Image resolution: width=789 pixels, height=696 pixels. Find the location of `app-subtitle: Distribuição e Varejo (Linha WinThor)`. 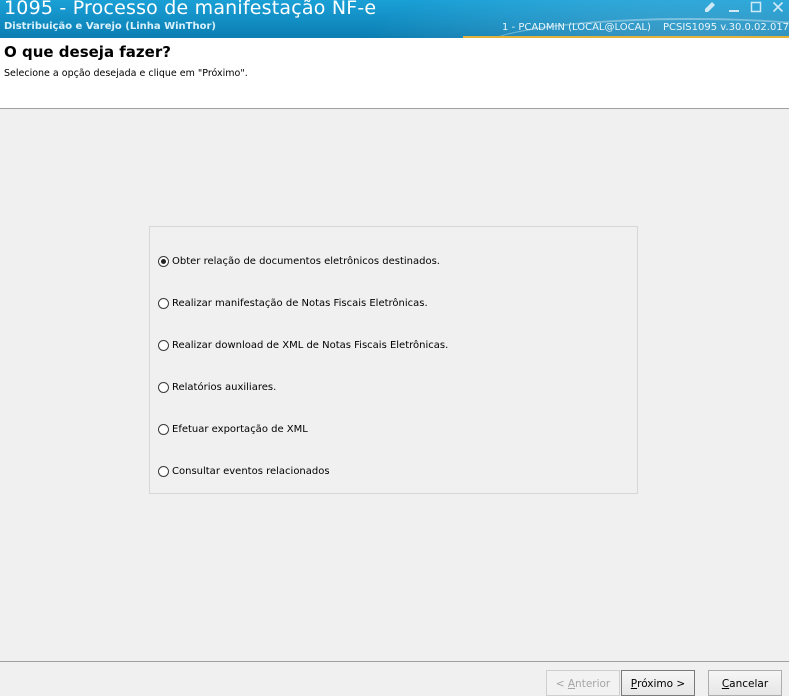

app-subtitle: Distribuição e Varejo (Linha WinThor) is located at coordinates (110, 26).